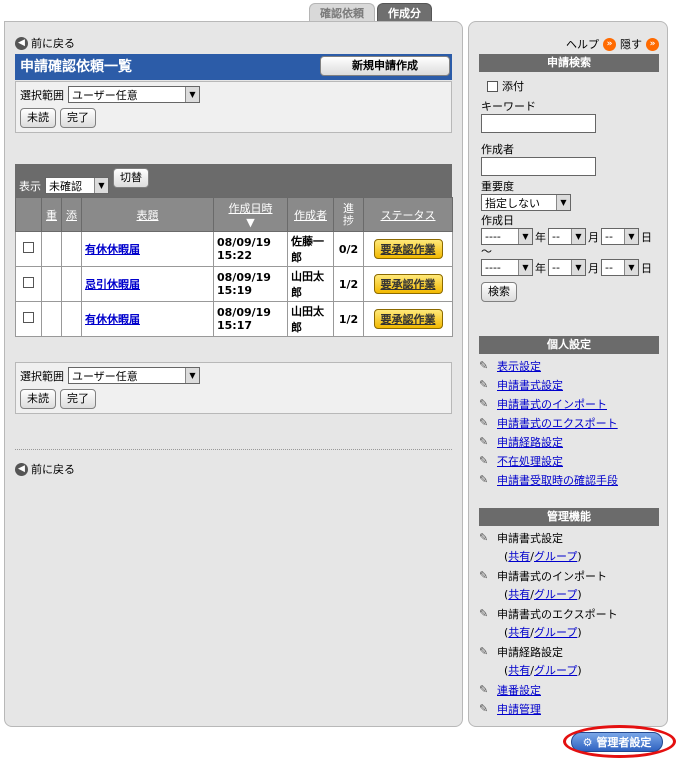 This screenshot has height=763, width=683. Describe the element at coordinates (538, 166) in the screenshot. I see `author-input` at that location.